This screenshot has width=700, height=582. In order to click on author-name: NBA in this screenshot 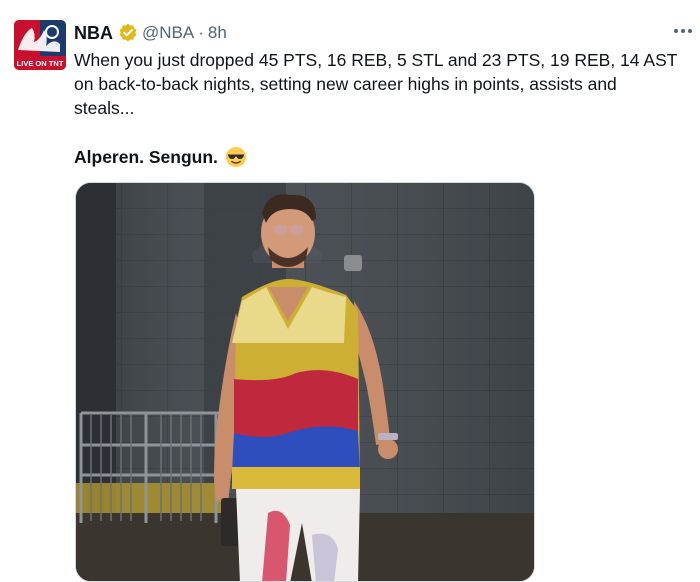, I will do `click(93, 33)`.